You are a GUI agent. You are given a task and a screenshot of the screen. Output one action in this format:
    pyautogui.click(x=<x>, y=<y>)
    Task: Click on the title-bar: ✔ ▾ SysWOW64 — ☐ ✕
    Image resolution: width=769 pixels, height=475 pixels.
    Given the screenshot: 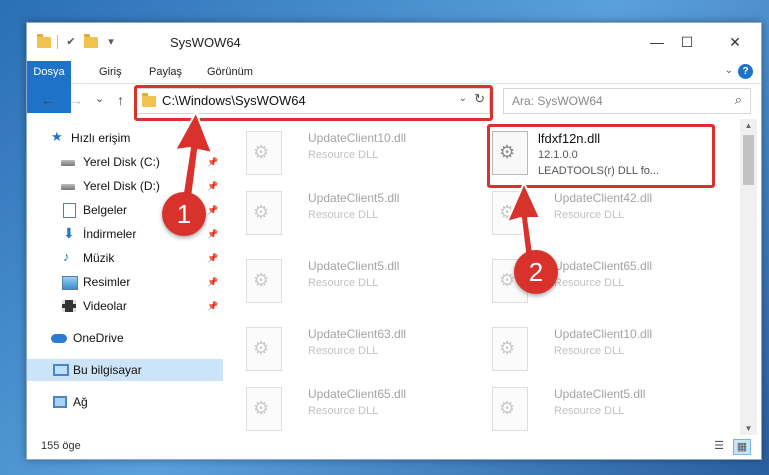 What is the action you would take?
    pyautogui.click(x=394, y=42)
    